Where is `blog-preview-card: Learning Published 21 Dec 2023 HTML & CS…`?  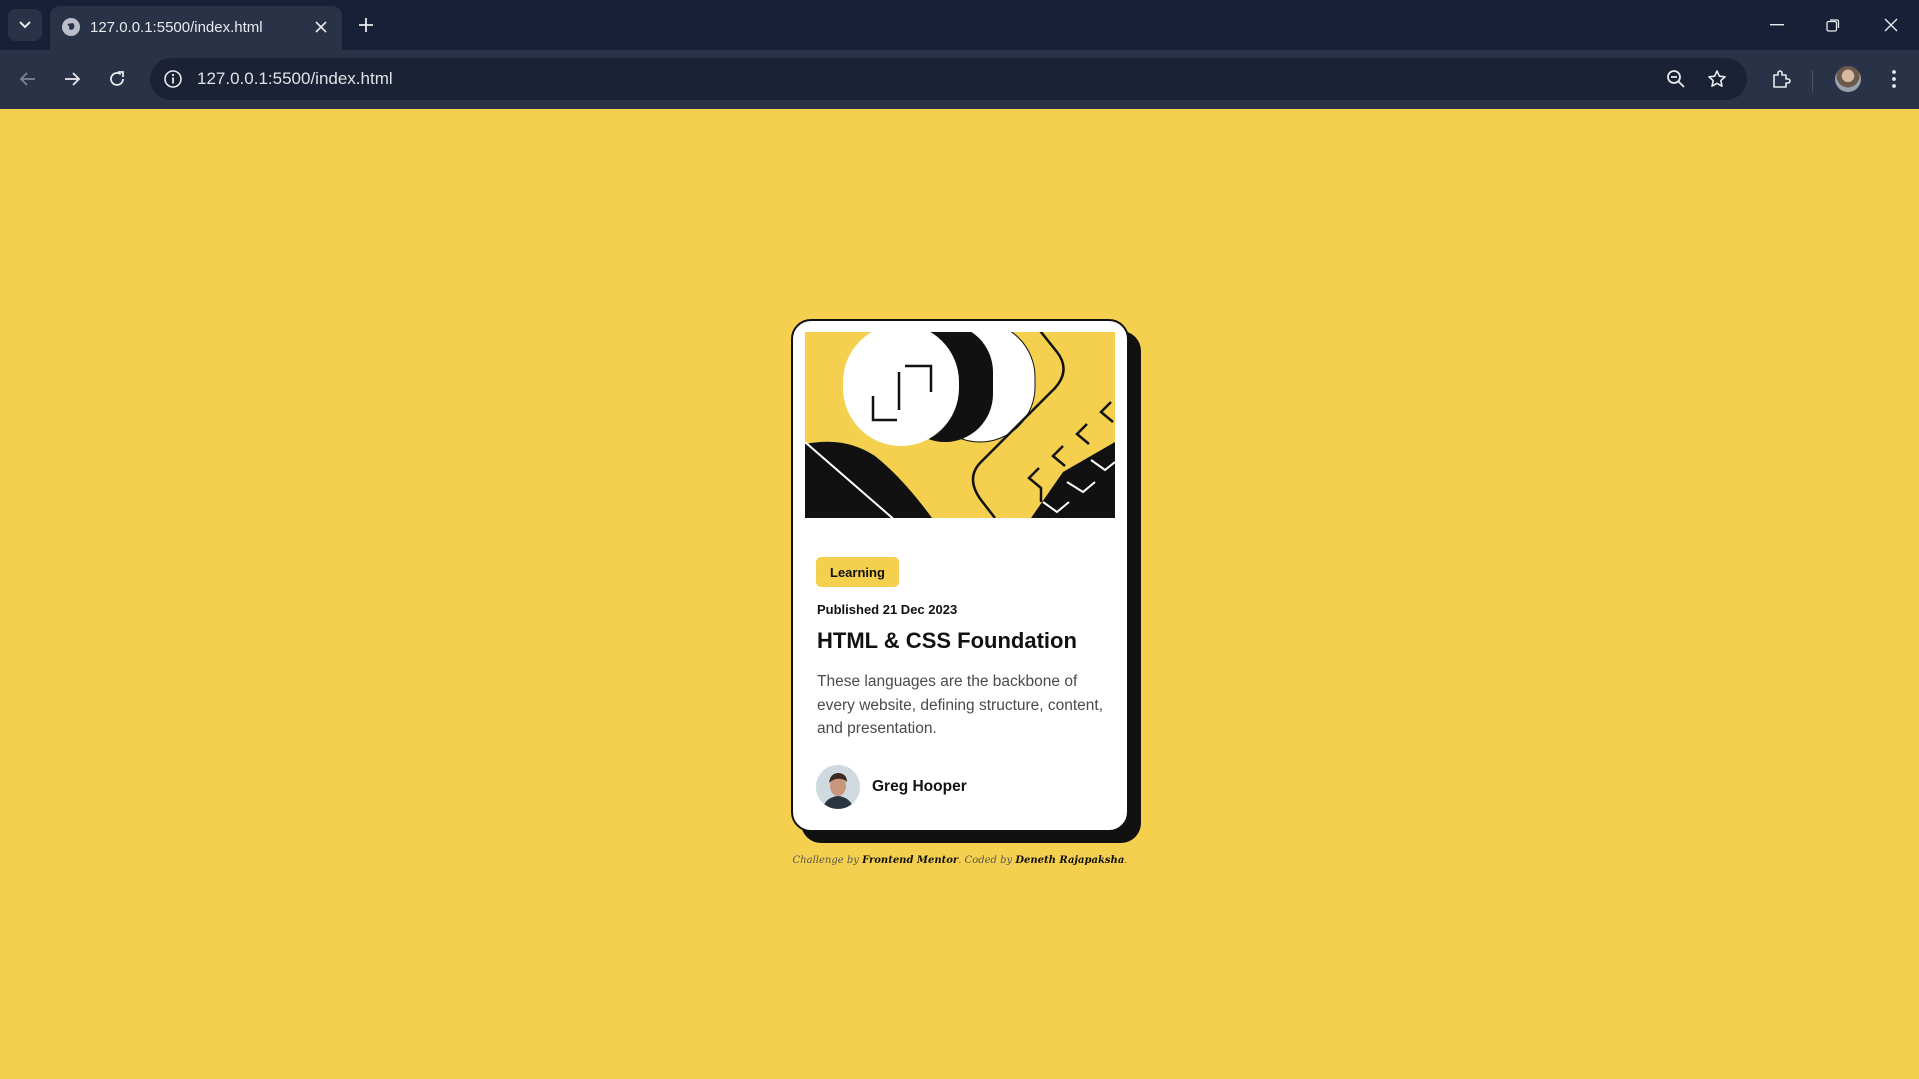
blog-preview-card: Learning Published 21 Dec 2023 HTML & CS… is located at coordinates (960, 575).